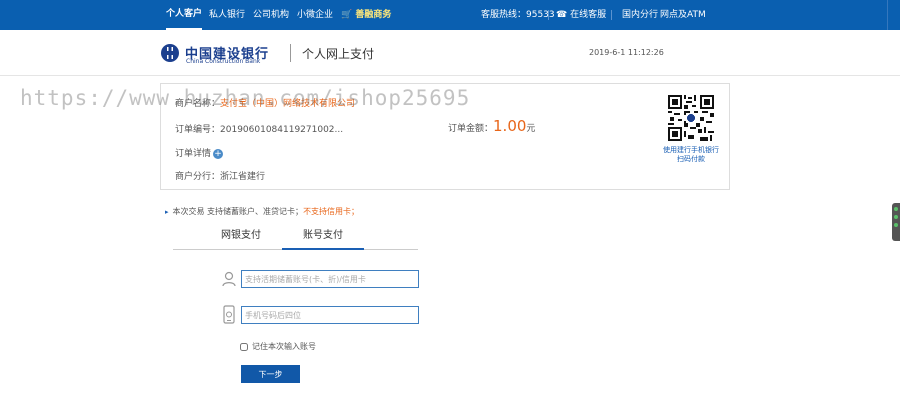 The image size is (900, 401). What do you see at coordinates (683, 15) in the screenshot?
I see `nav-outlets-atm: 网点及ATM` at bounding box center [683, 15].